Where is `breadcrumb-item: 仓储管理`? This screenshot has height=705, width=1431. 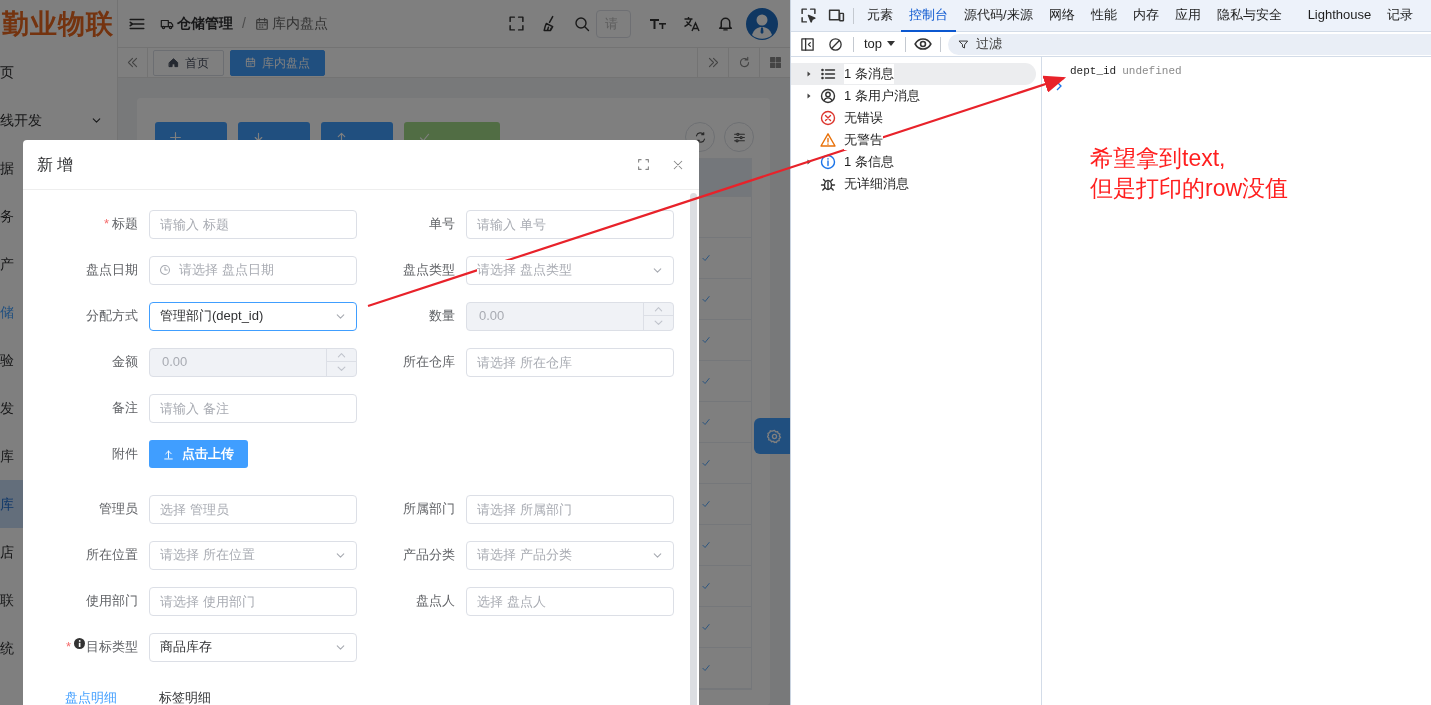 breadcrumb-item: 仓储管理 is located at coordinates (205, 23).